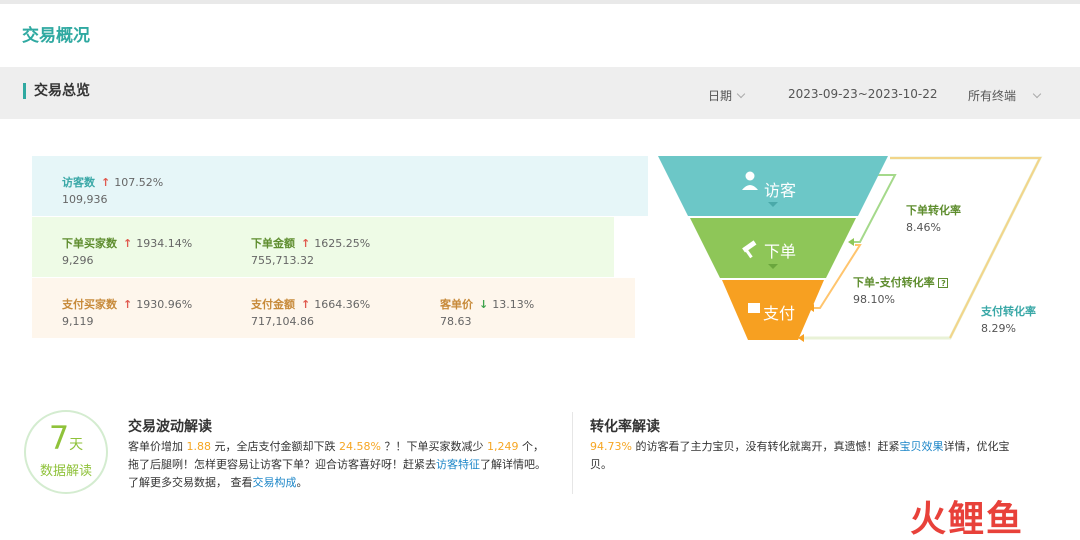 Image resolution: width=1080 pixels, height=540 pixels. Describe the element at coordinates (66, 438) in the screenshot. I see `badge-days: 7天` at that location.